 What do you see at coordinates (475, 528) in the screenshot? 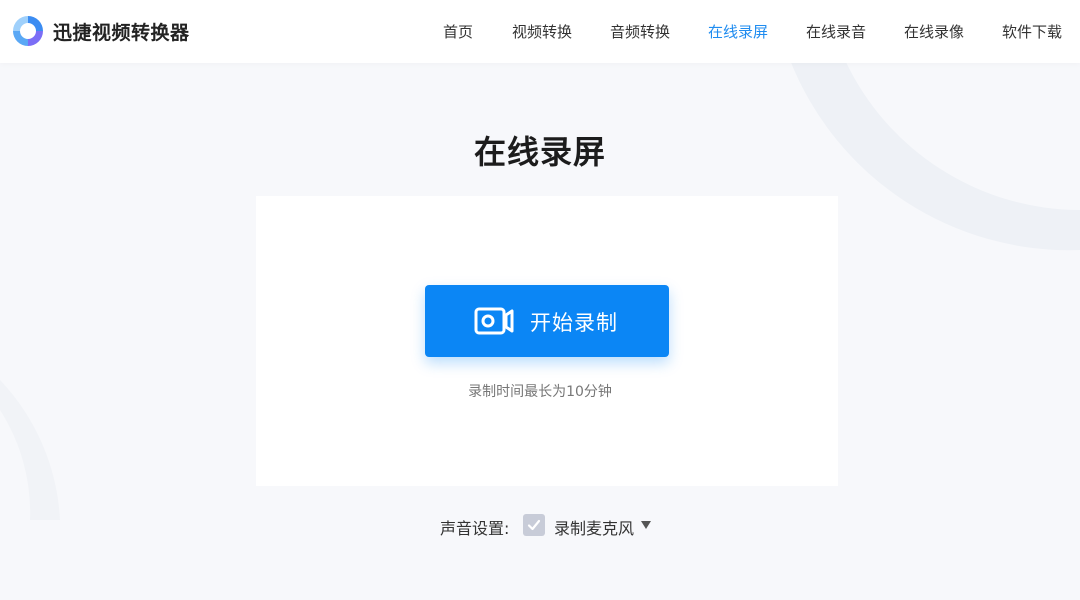
I see `sound-settings-label: 声音设置:` at bounding box center [475, 528].